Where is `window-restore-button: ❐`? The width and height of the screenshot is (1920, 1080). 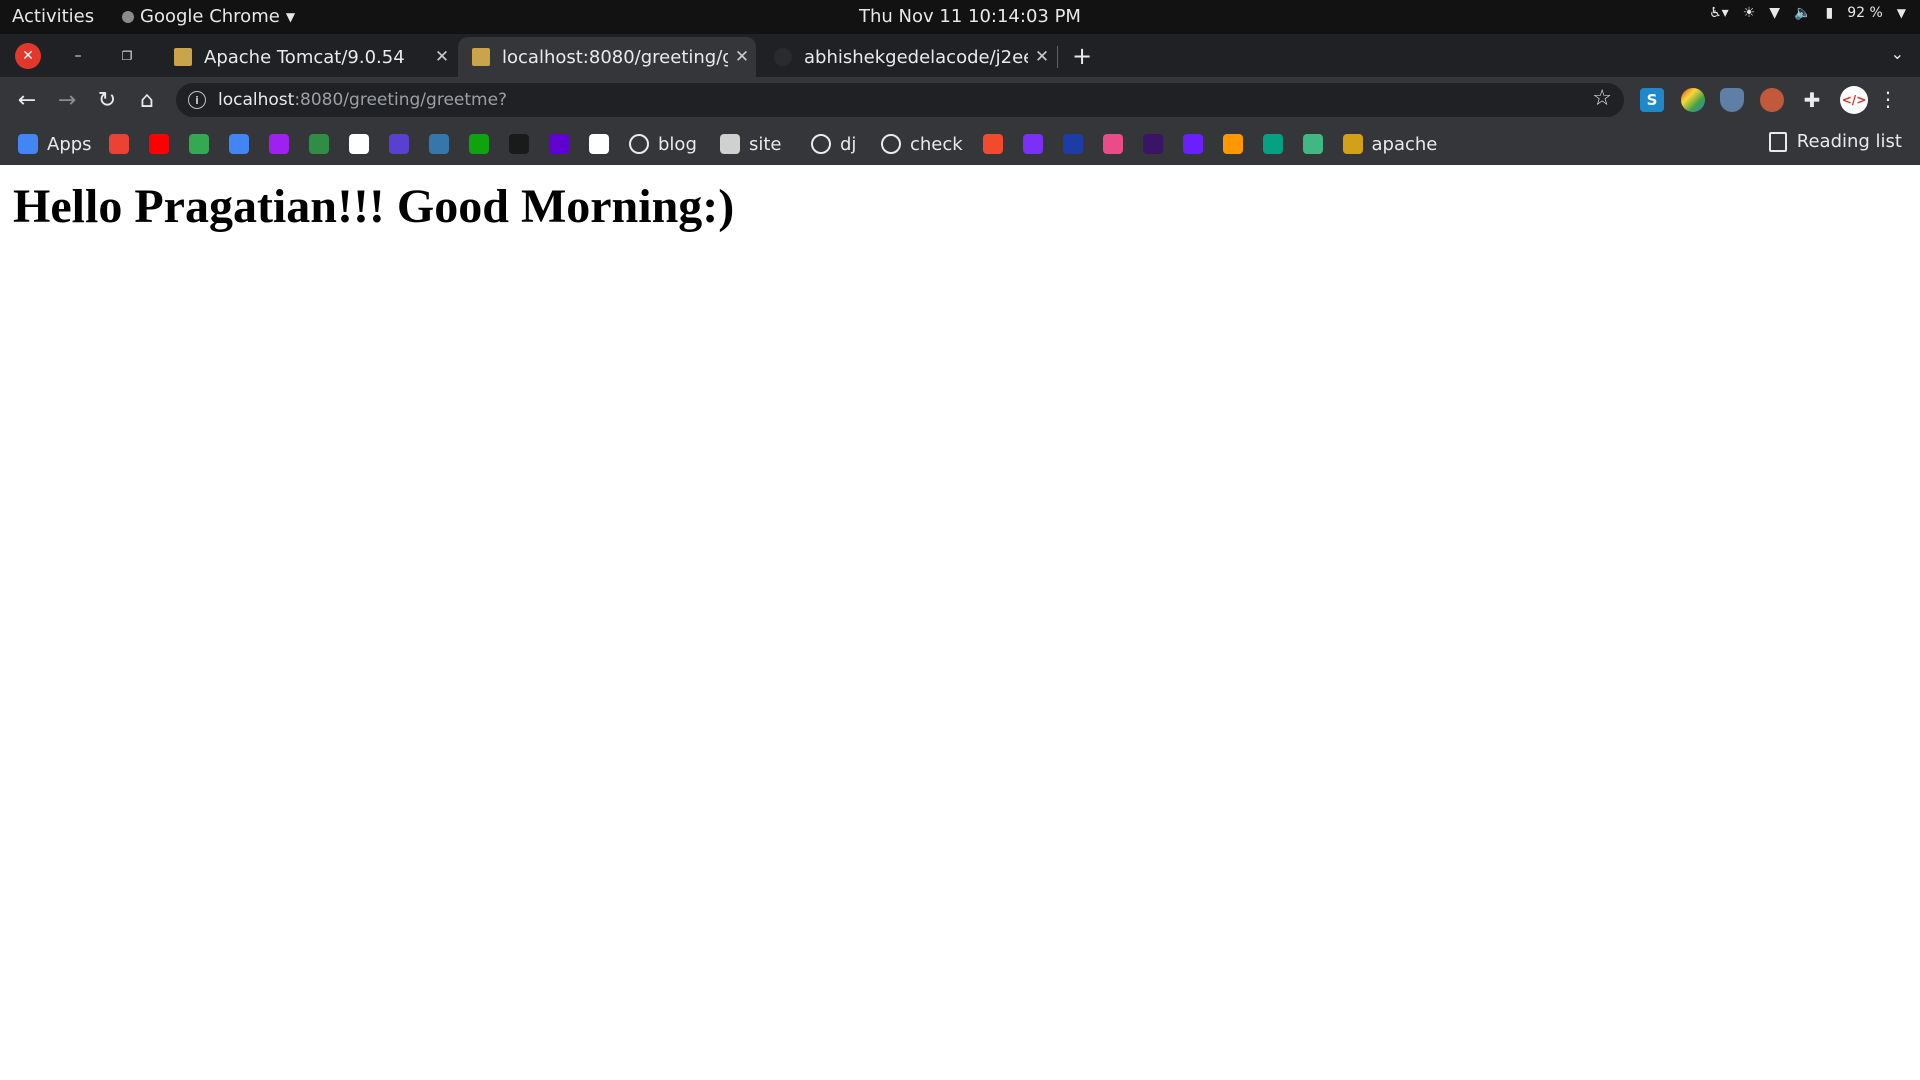 window-restore-button: ❐ is located at coordinates (127, 56).